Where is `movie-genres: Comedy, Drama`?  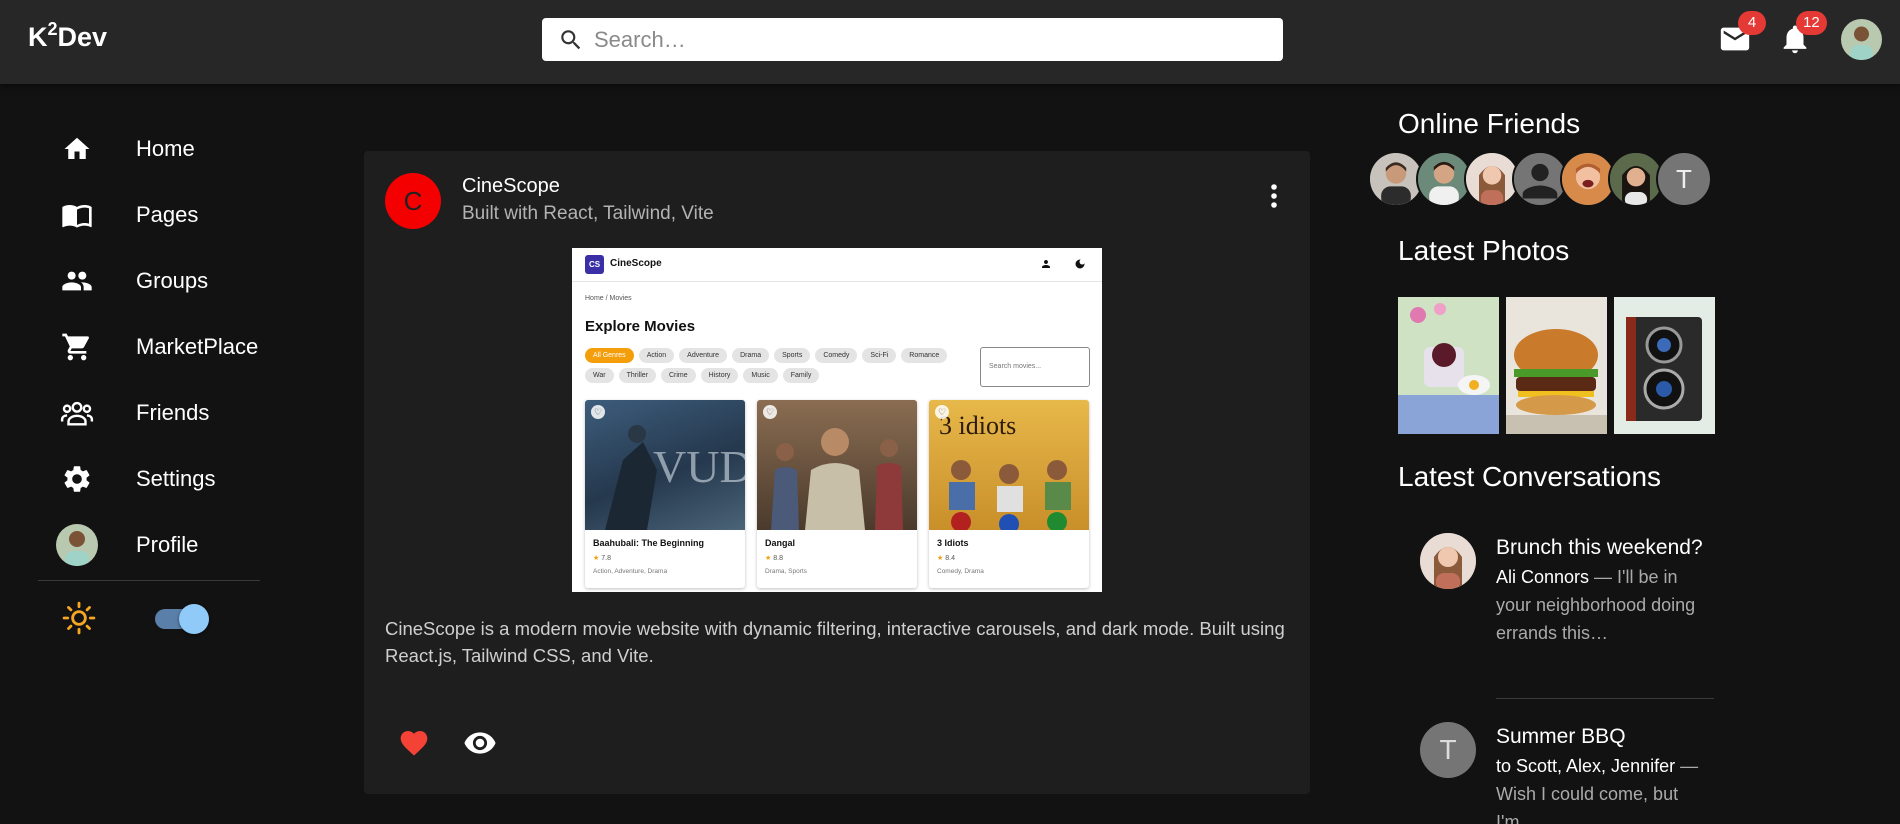 movie-genres: Comedy, Drama is located at coordinates (960, 571).